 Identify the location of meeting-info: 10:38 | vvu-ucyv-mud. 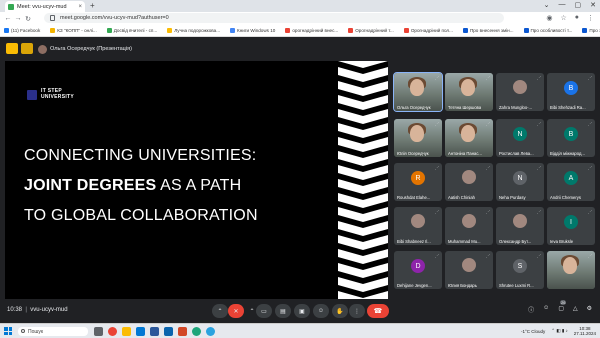
(37, 310).